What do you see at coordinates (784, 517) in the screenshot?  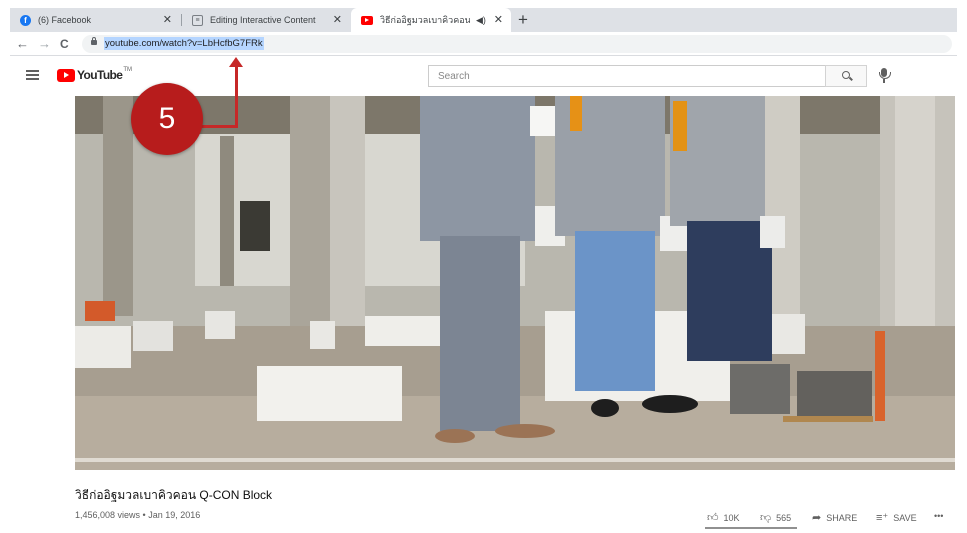 I see `dislike-count: 565` at bounding box center [784, 517].